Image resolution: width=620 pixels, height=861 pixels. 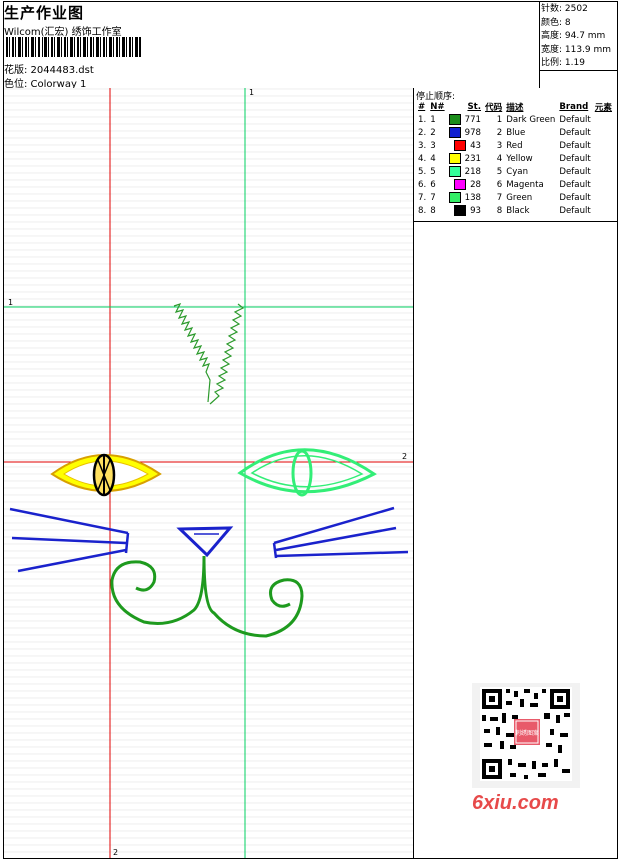 What do you see at coordinates (422, 184) in the screenshot?
I see `row-index: 6.` at bounding box center [422, 184].